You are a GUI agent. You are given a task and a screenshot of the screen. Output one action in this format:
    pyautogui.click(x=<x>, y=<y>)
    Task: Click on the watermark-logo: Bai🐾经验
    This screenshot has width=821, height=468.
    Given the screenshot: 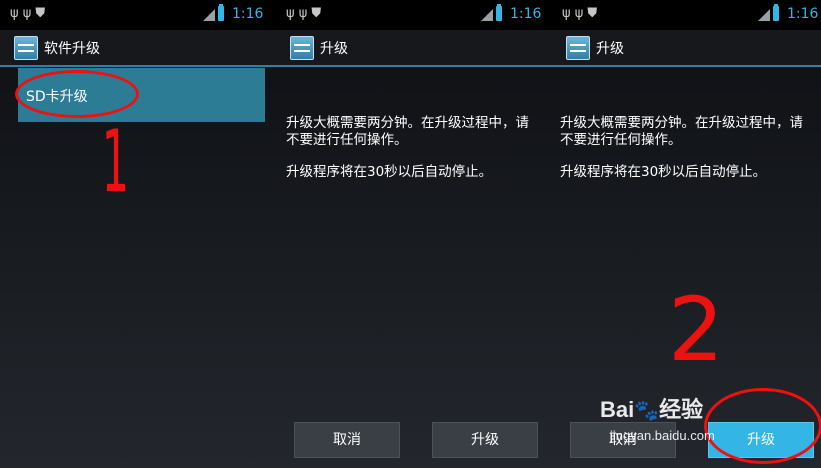 What is the action you would take?
    pyautogui.click(x=652, y=409)
    